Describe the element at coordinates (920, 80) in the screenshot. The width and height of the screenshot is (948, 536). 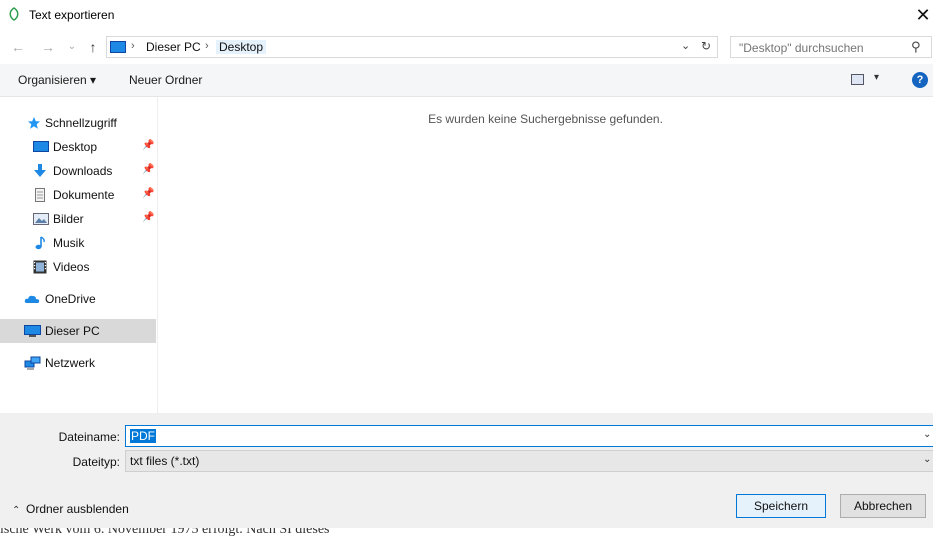
I see `help-icon: ?` at that location.